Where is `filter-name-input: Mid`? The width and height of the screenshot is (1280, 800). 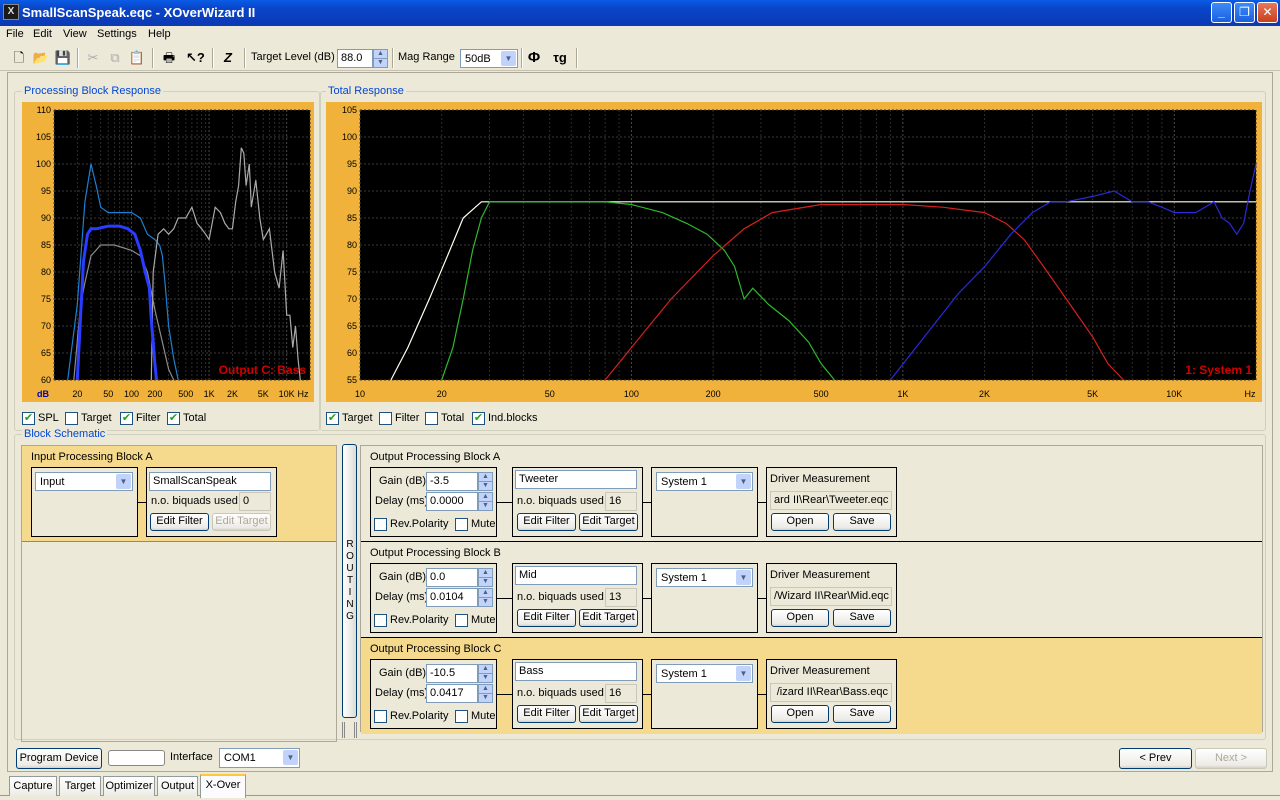 filter-name-input: Mid is located at coordinates (576, 575).